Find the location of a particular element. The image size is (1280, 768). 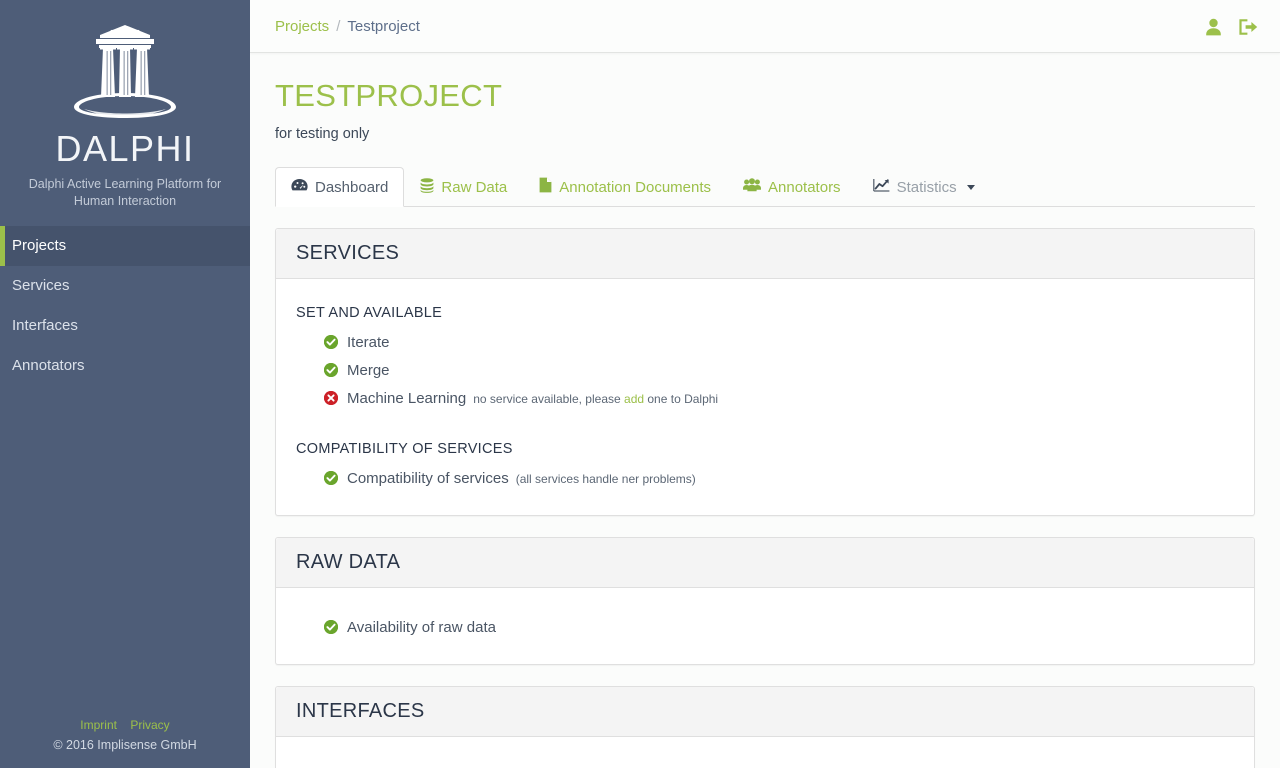

panel-heading: RAW DATA is located at coordinates (765, 563).